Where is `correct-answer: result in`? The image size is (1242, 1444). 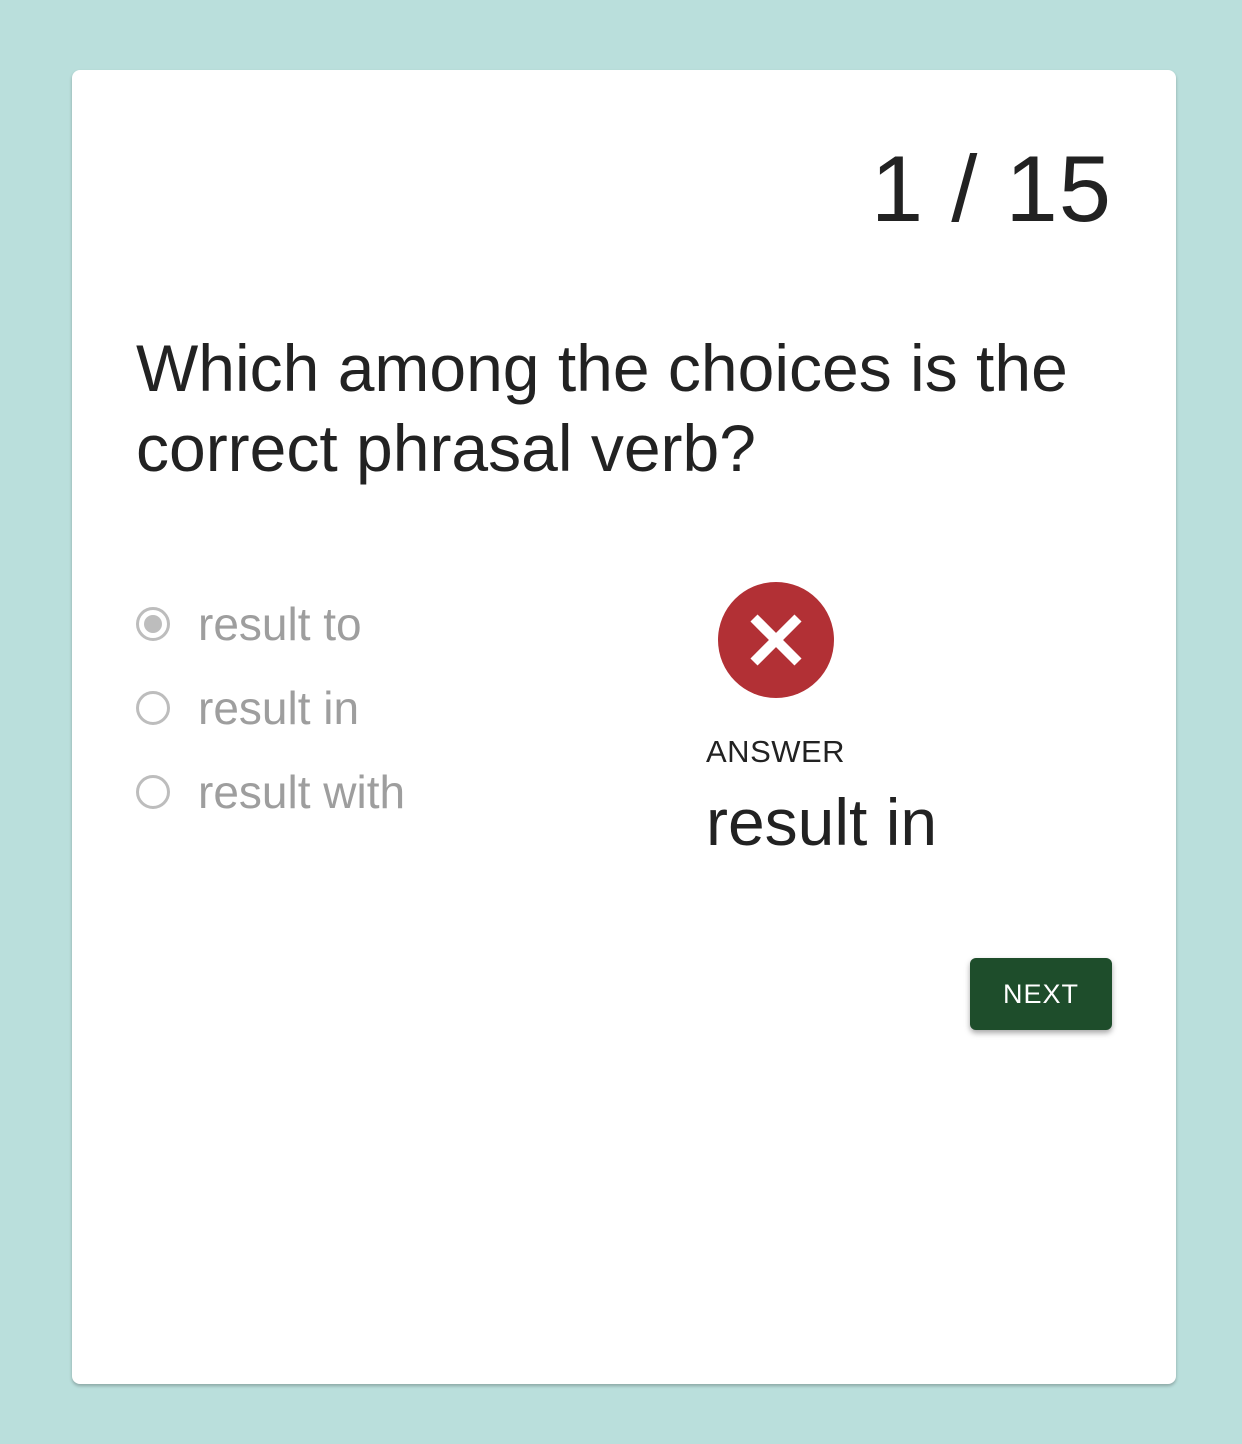 correct-answer: result in is located at coordinates (822, 822).